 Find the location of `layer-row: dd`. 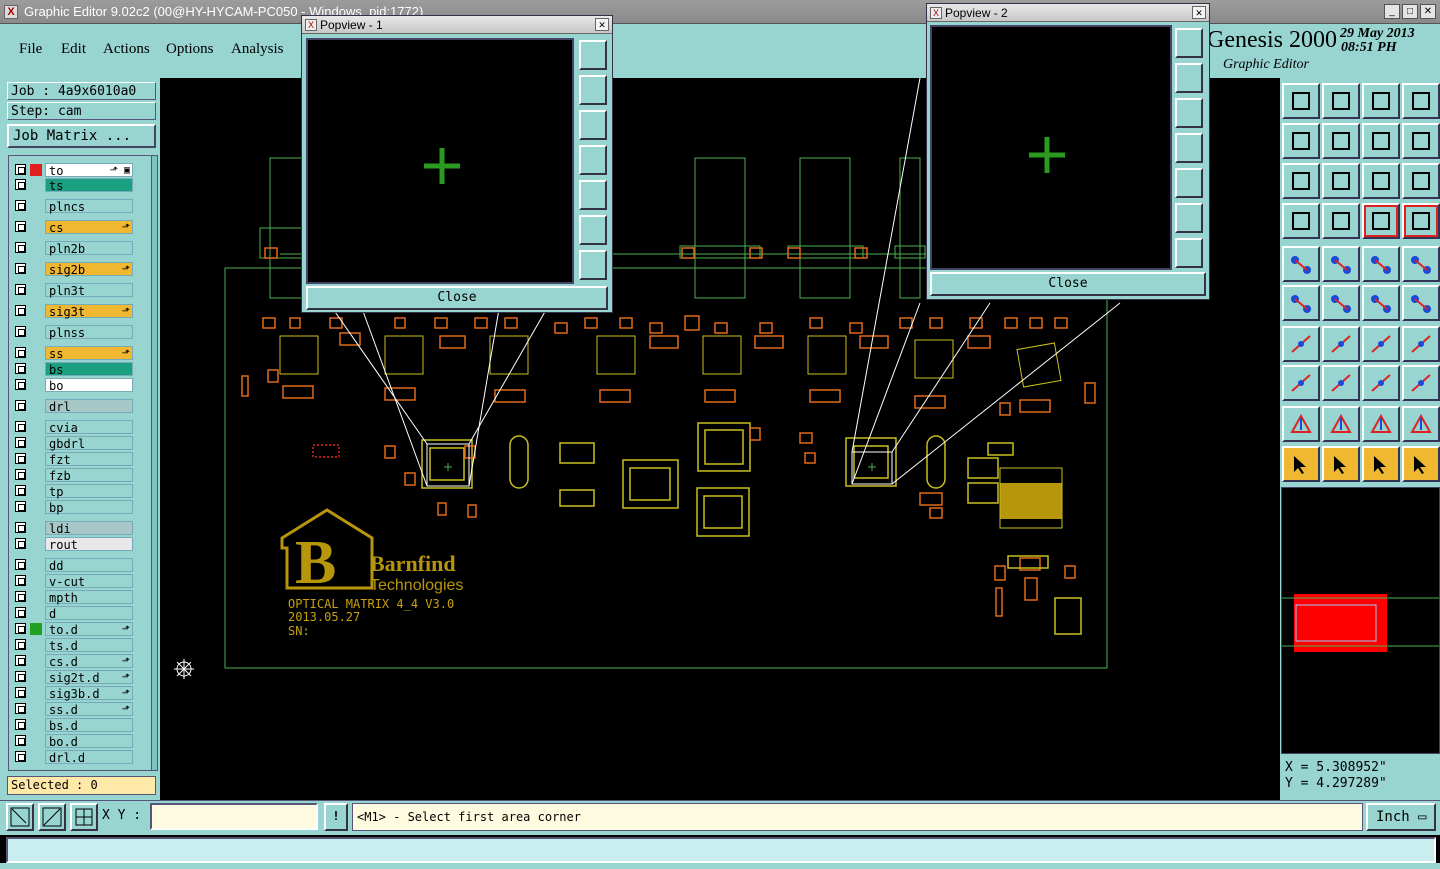

layer-row: dd is located at coordinates (73, 565).